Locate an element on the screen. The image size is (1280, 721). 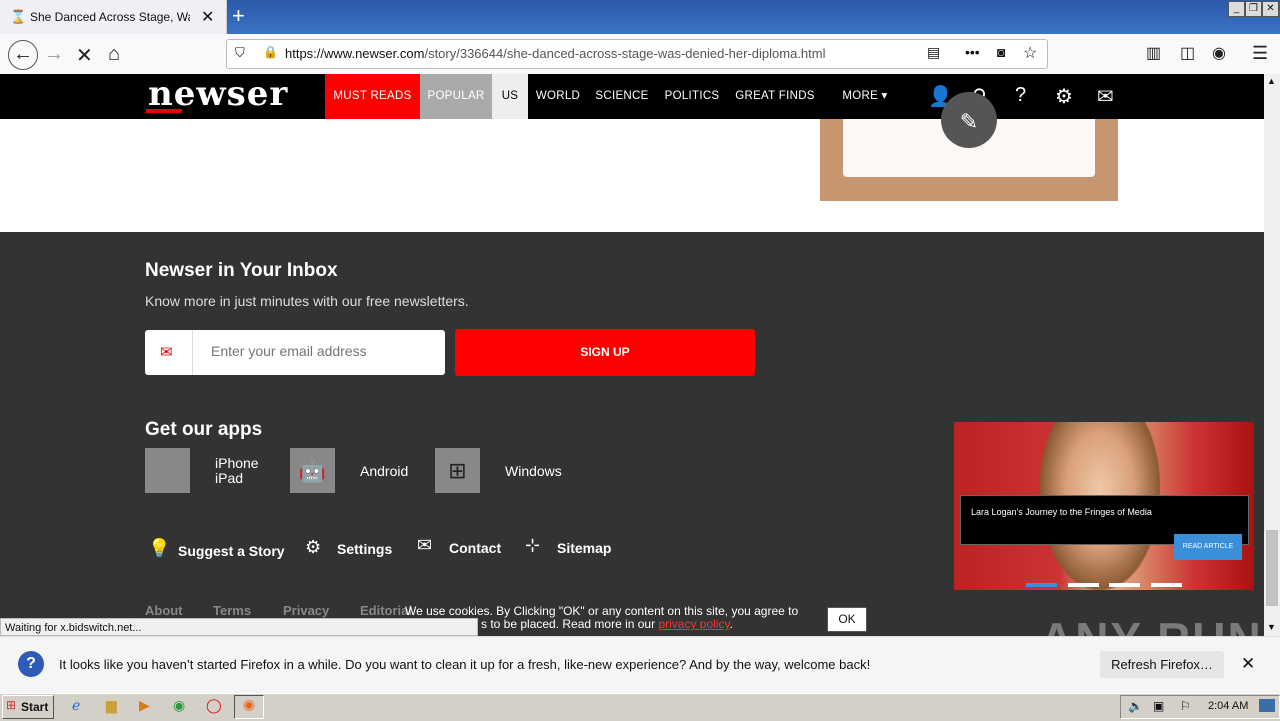
close-tab-icon: ✕ is located at coordinates (207, 17).